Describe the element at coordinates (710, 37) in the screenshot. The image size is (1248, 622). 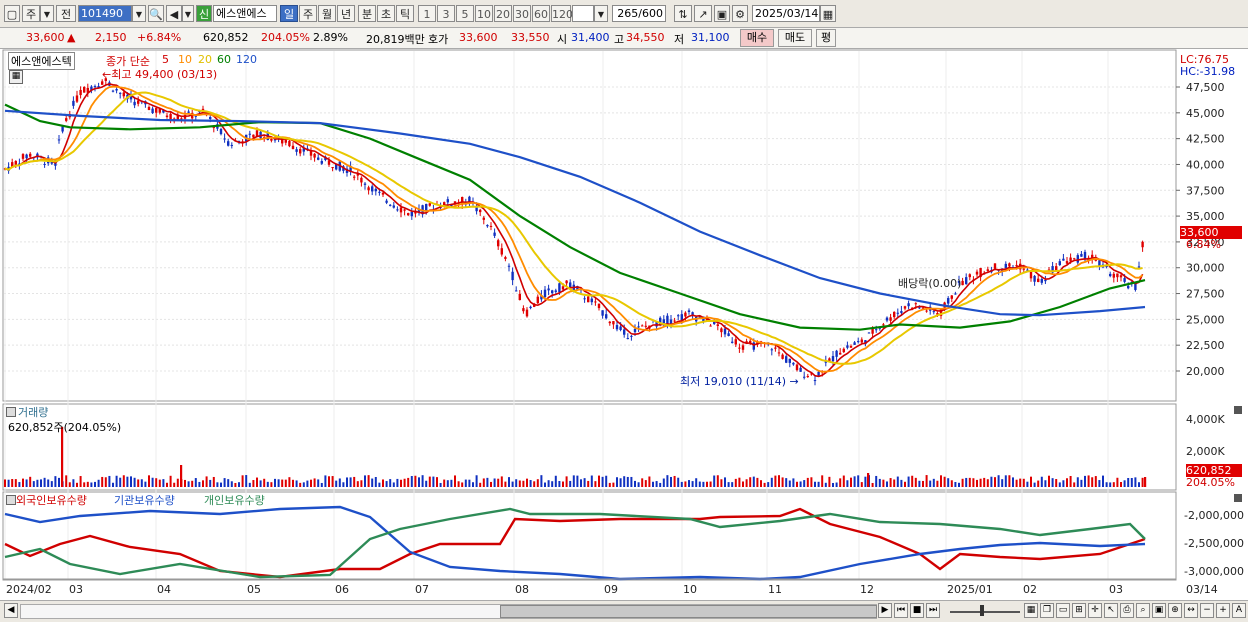
I see `low-price: 31,100` at that location.